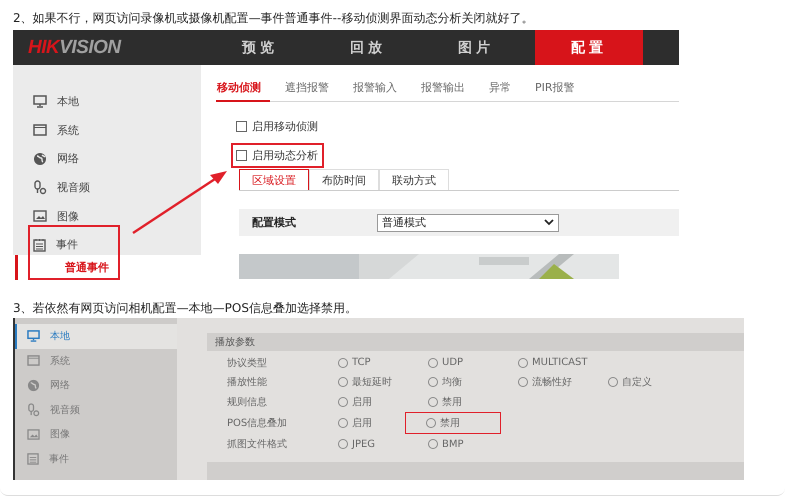  I want to click on radio-label: MULTICAST, so click(560, 362).